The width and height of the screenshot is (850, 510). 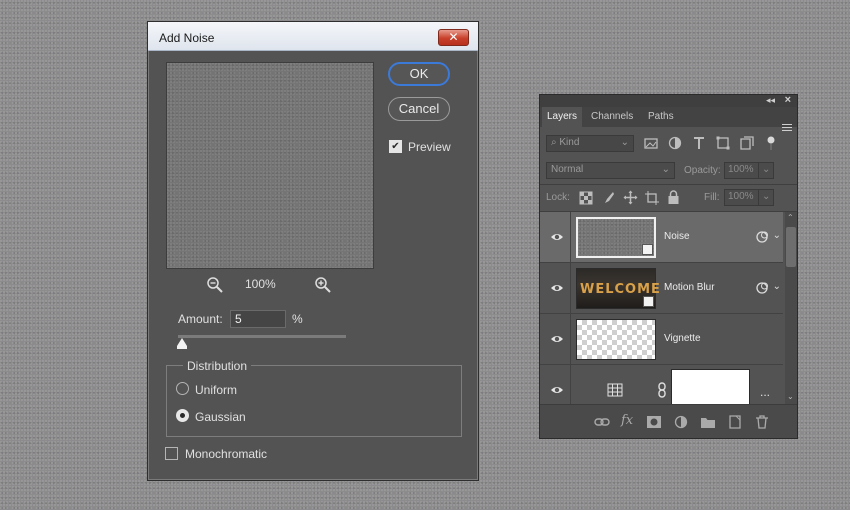 What do you see at coordinates (217, 366) in the screenshot?
I see `distribution-label: Distribution` at bounding box center [217, 366].